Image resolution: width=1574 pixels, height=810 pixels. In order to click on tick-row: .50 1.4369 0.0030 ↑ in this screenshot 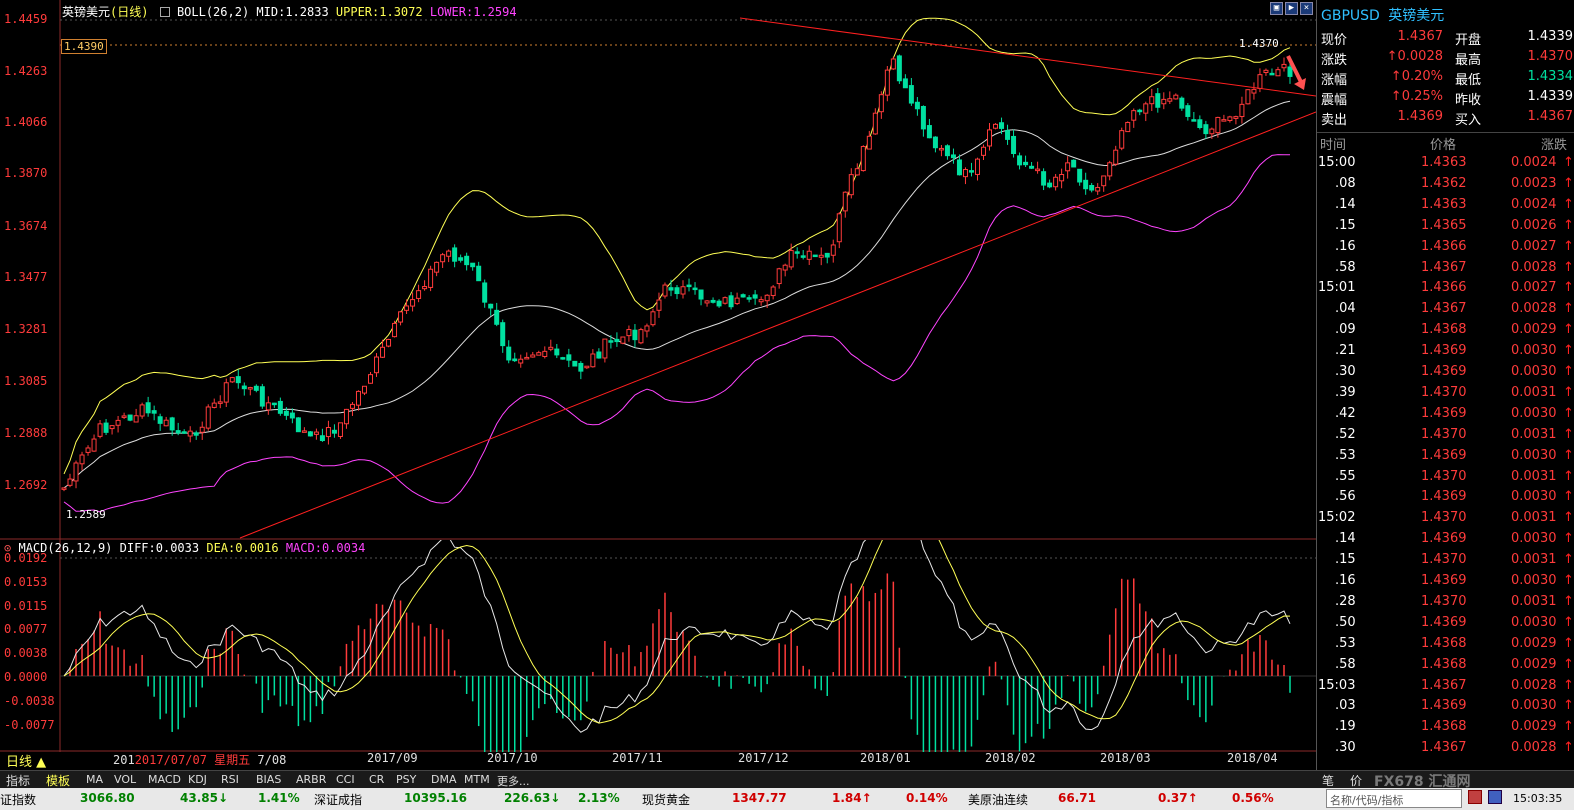, I will do `click(1445, 623)`.